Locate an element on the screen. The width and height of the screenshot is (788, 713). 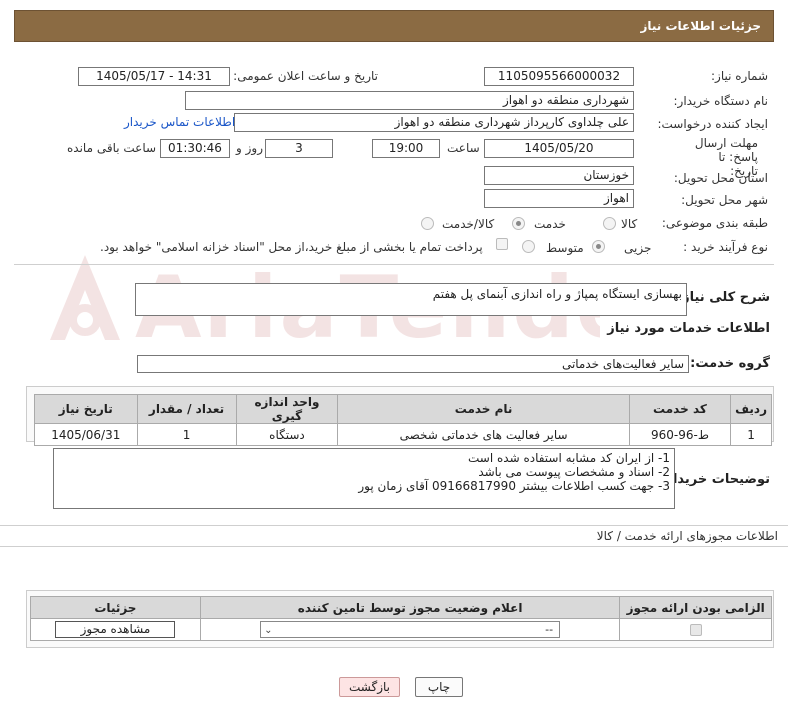
col-permit-details: جزئیات is located at coordinates (115, 607).